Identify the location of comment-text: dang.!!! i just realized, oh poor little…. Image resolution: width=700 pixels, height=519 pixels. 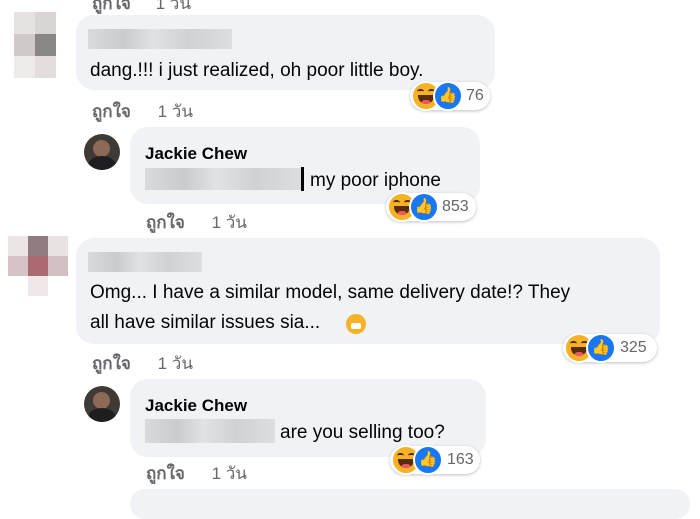
(257, 70).